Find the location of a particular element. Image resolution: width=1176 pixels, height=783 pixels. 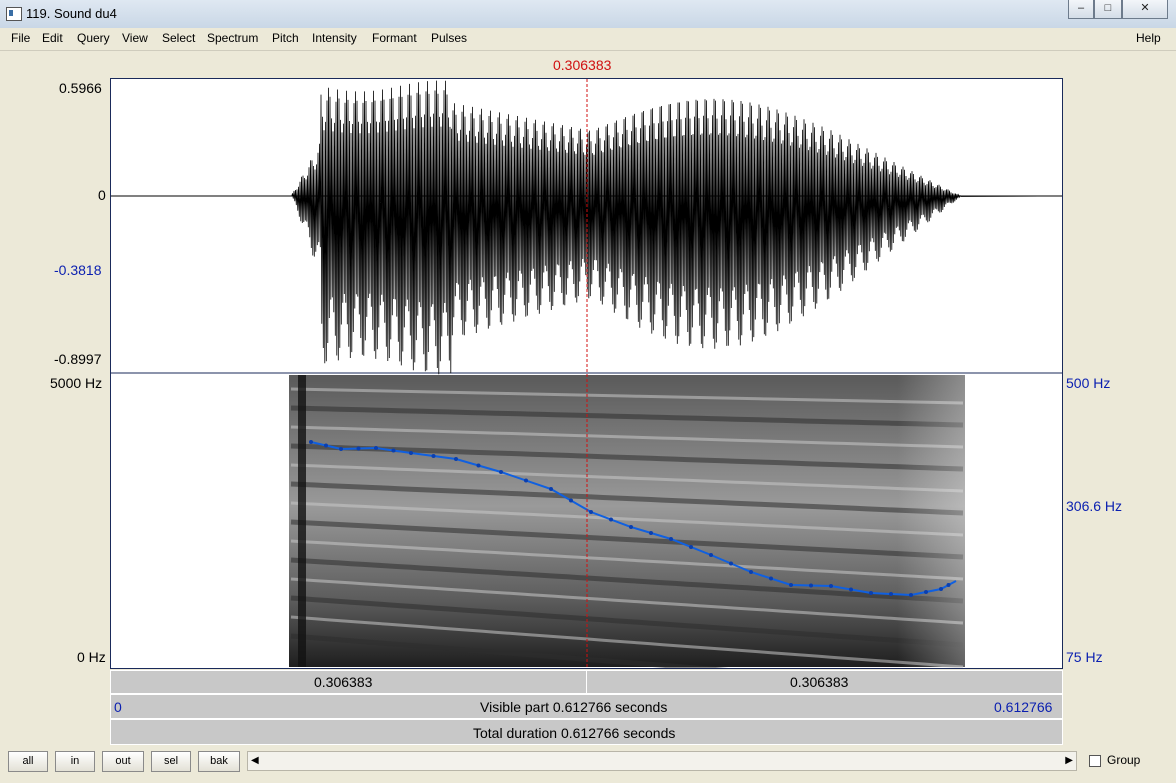

bottom-toolbar: all in out sel bak ◀ ▶ Group is located at coordinates (588, 764).